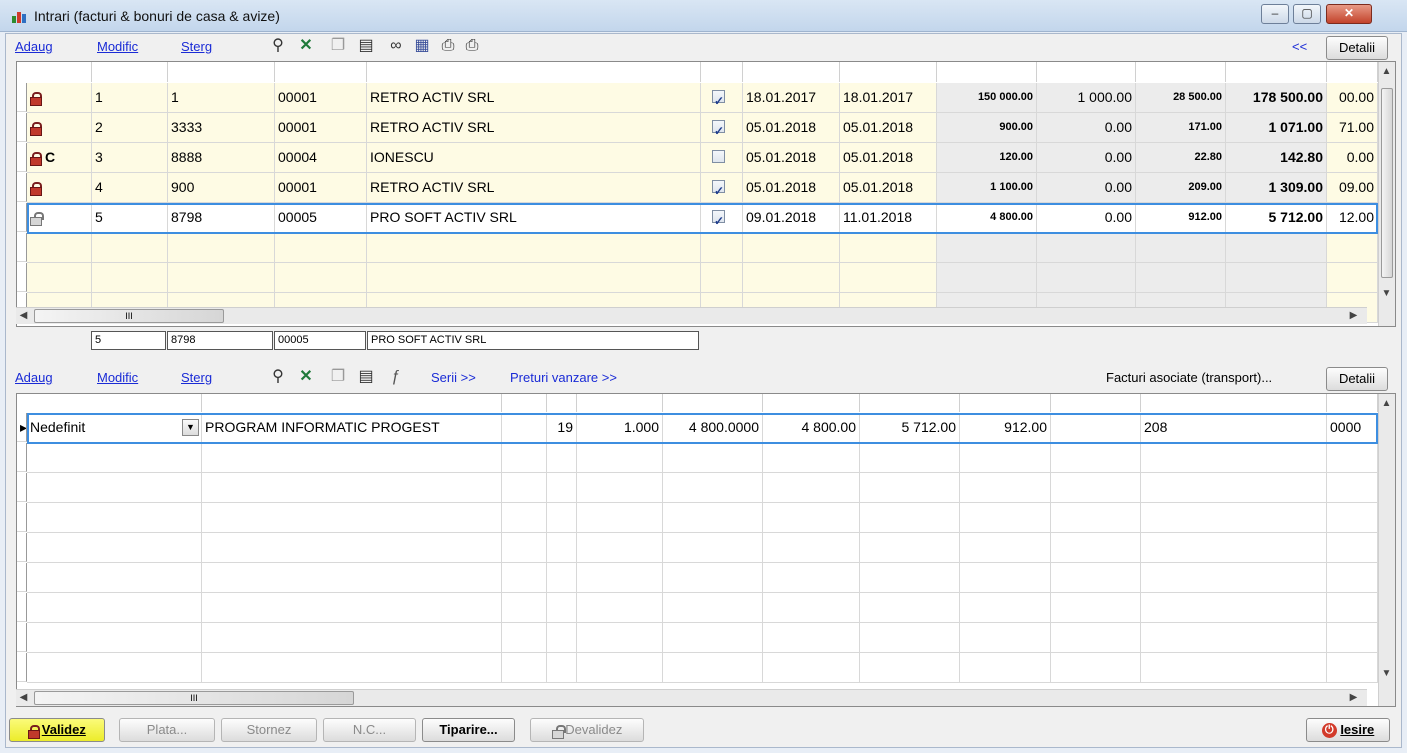  I want to click on grid-cell: 00005, so click(321, 218).